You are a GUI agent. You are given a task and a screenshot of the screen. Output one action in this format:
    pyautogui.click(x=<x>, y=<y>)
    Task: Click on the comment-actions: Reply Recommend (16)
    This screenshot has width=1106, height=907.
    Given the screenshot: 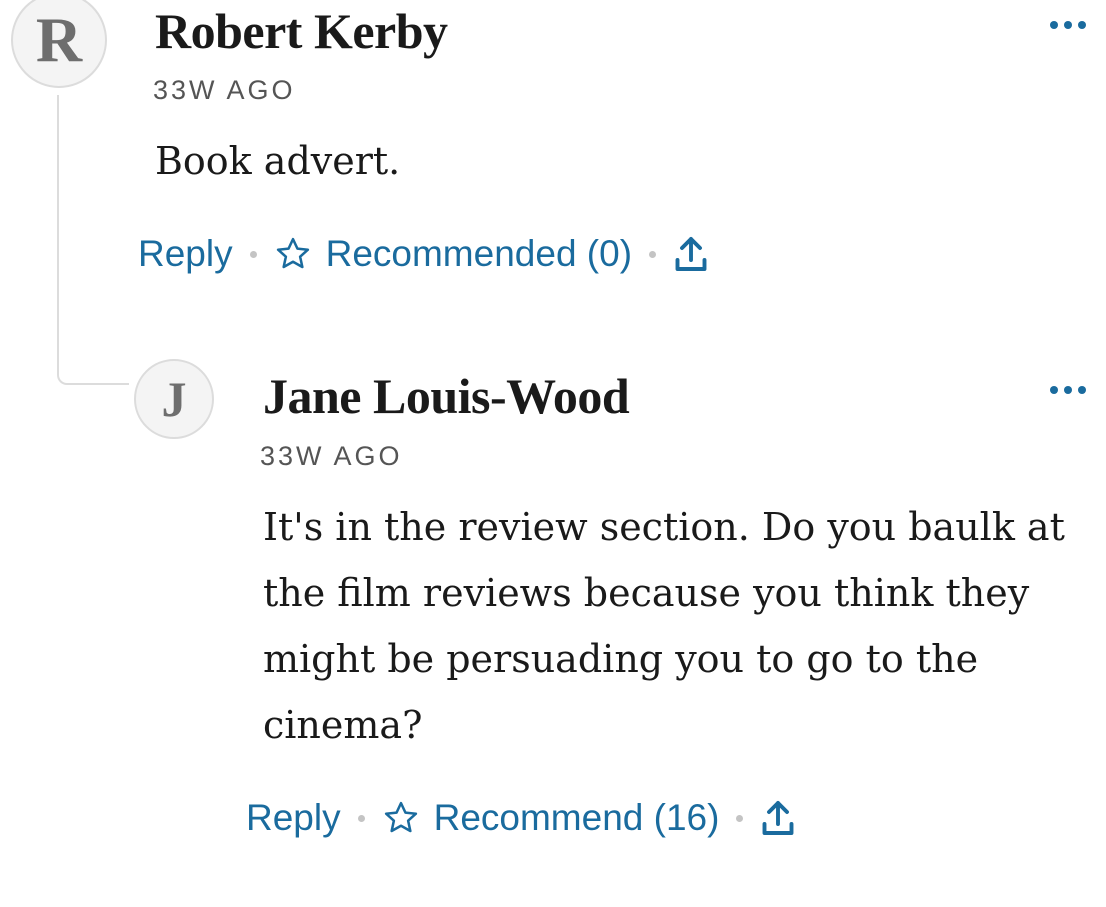 What is the action you would take?
    pyautogui.click(x=521, y=818)
    